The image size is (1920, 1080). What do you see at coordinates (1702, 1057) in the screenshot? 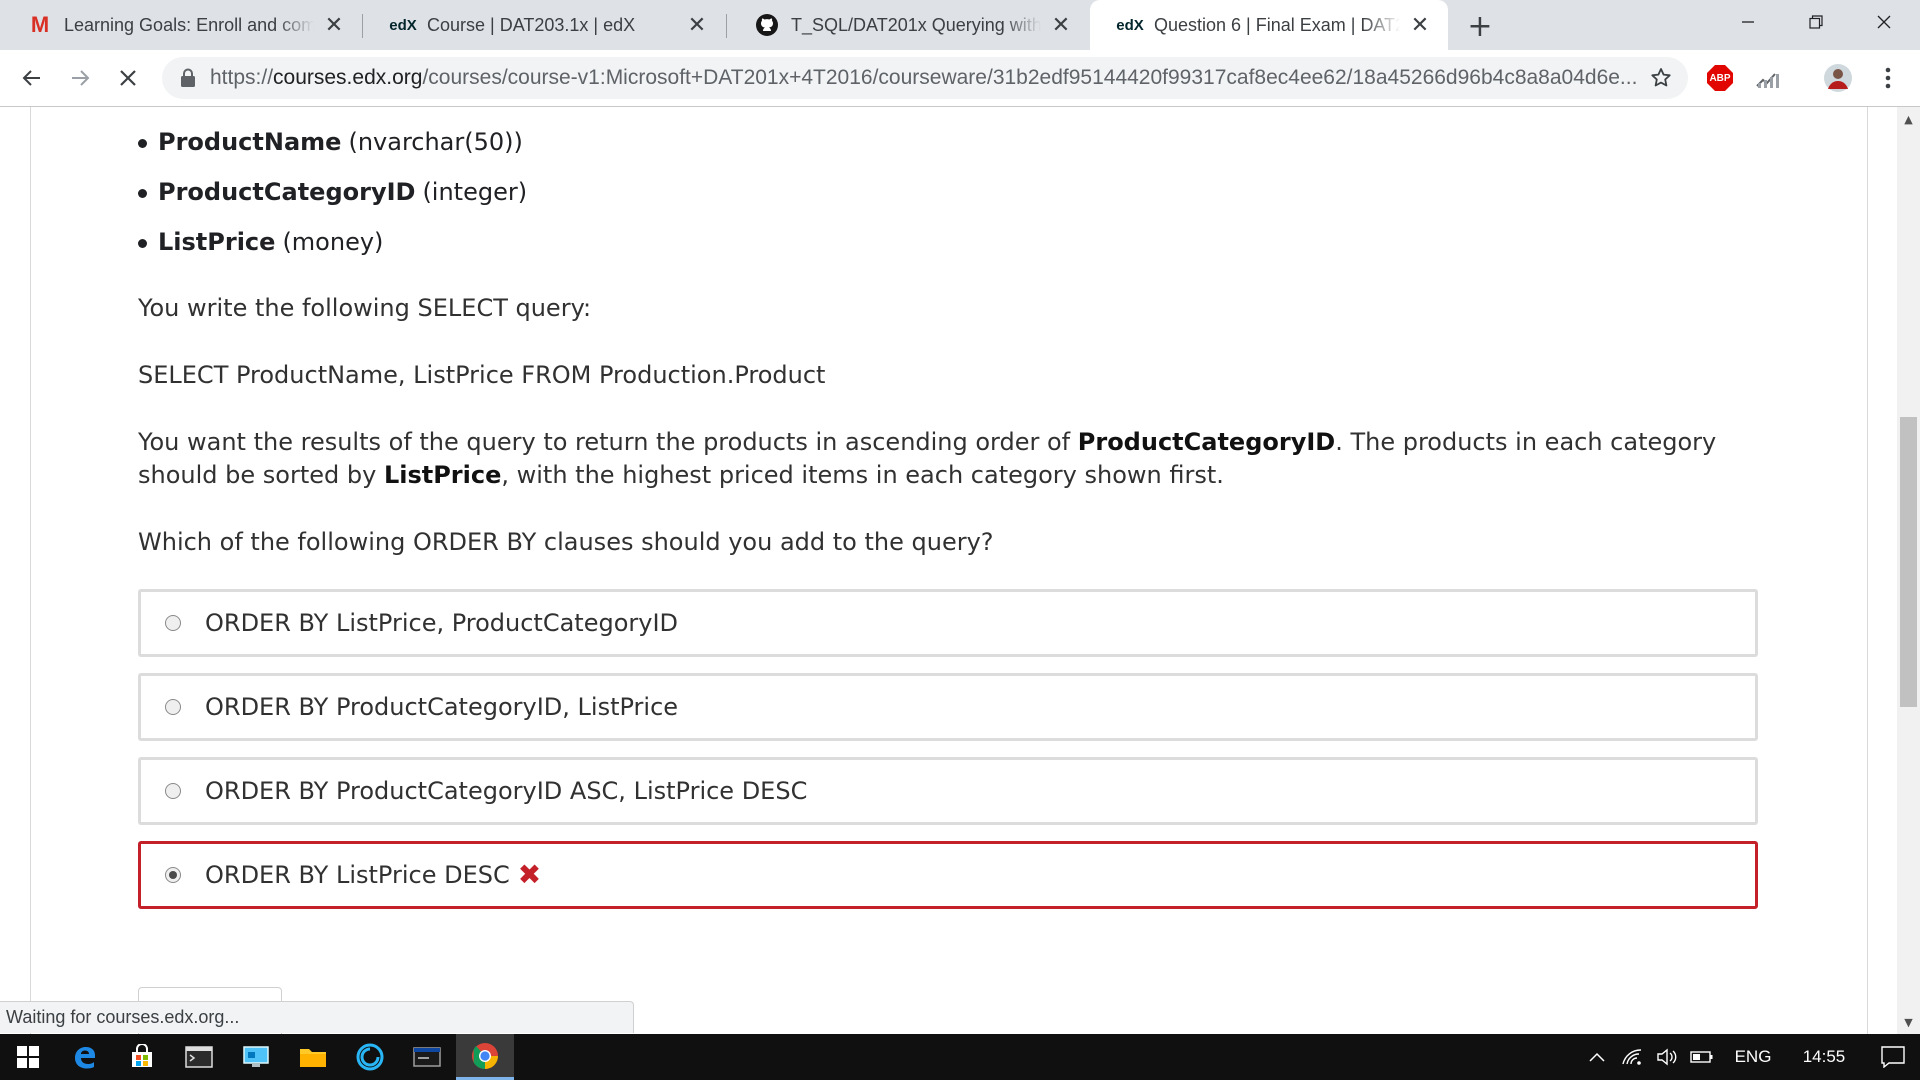
I see `battery-icon` at bounding box center [1702, 1057].